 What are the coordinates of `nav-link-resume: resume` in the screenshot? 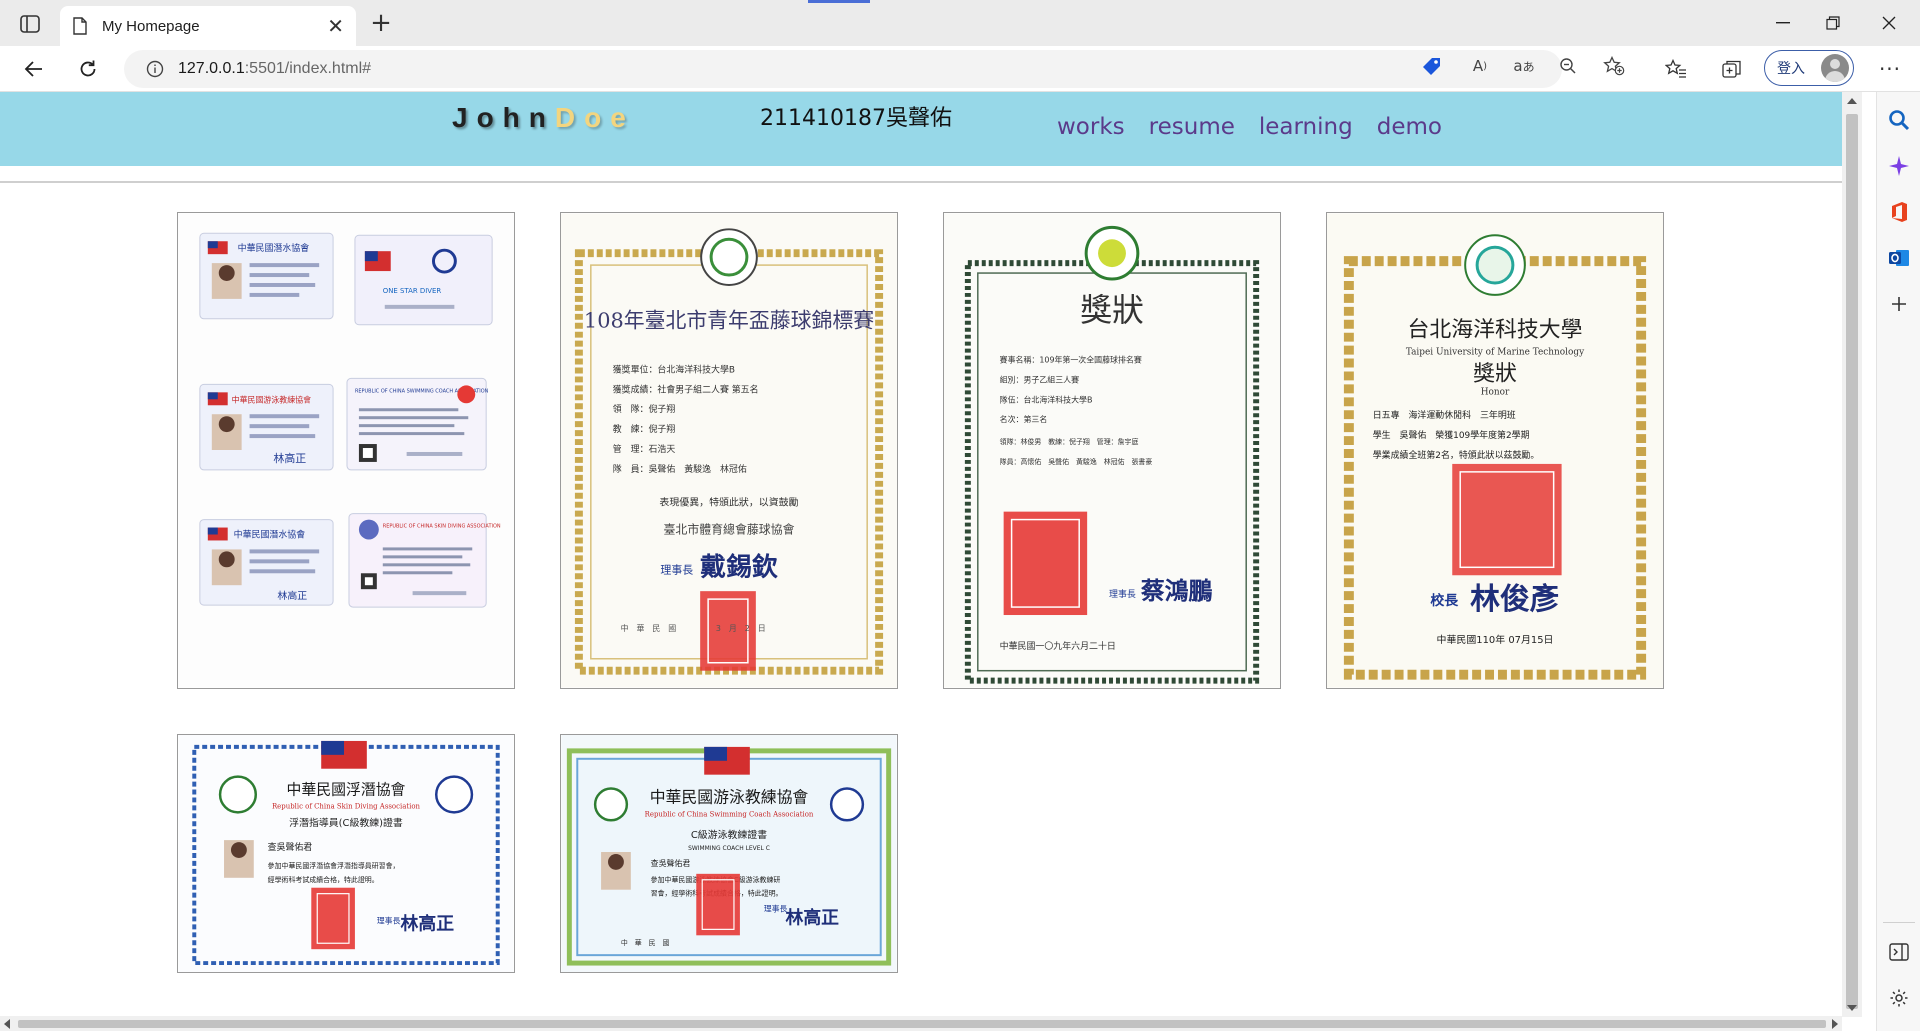 It's located at (1192, 127).